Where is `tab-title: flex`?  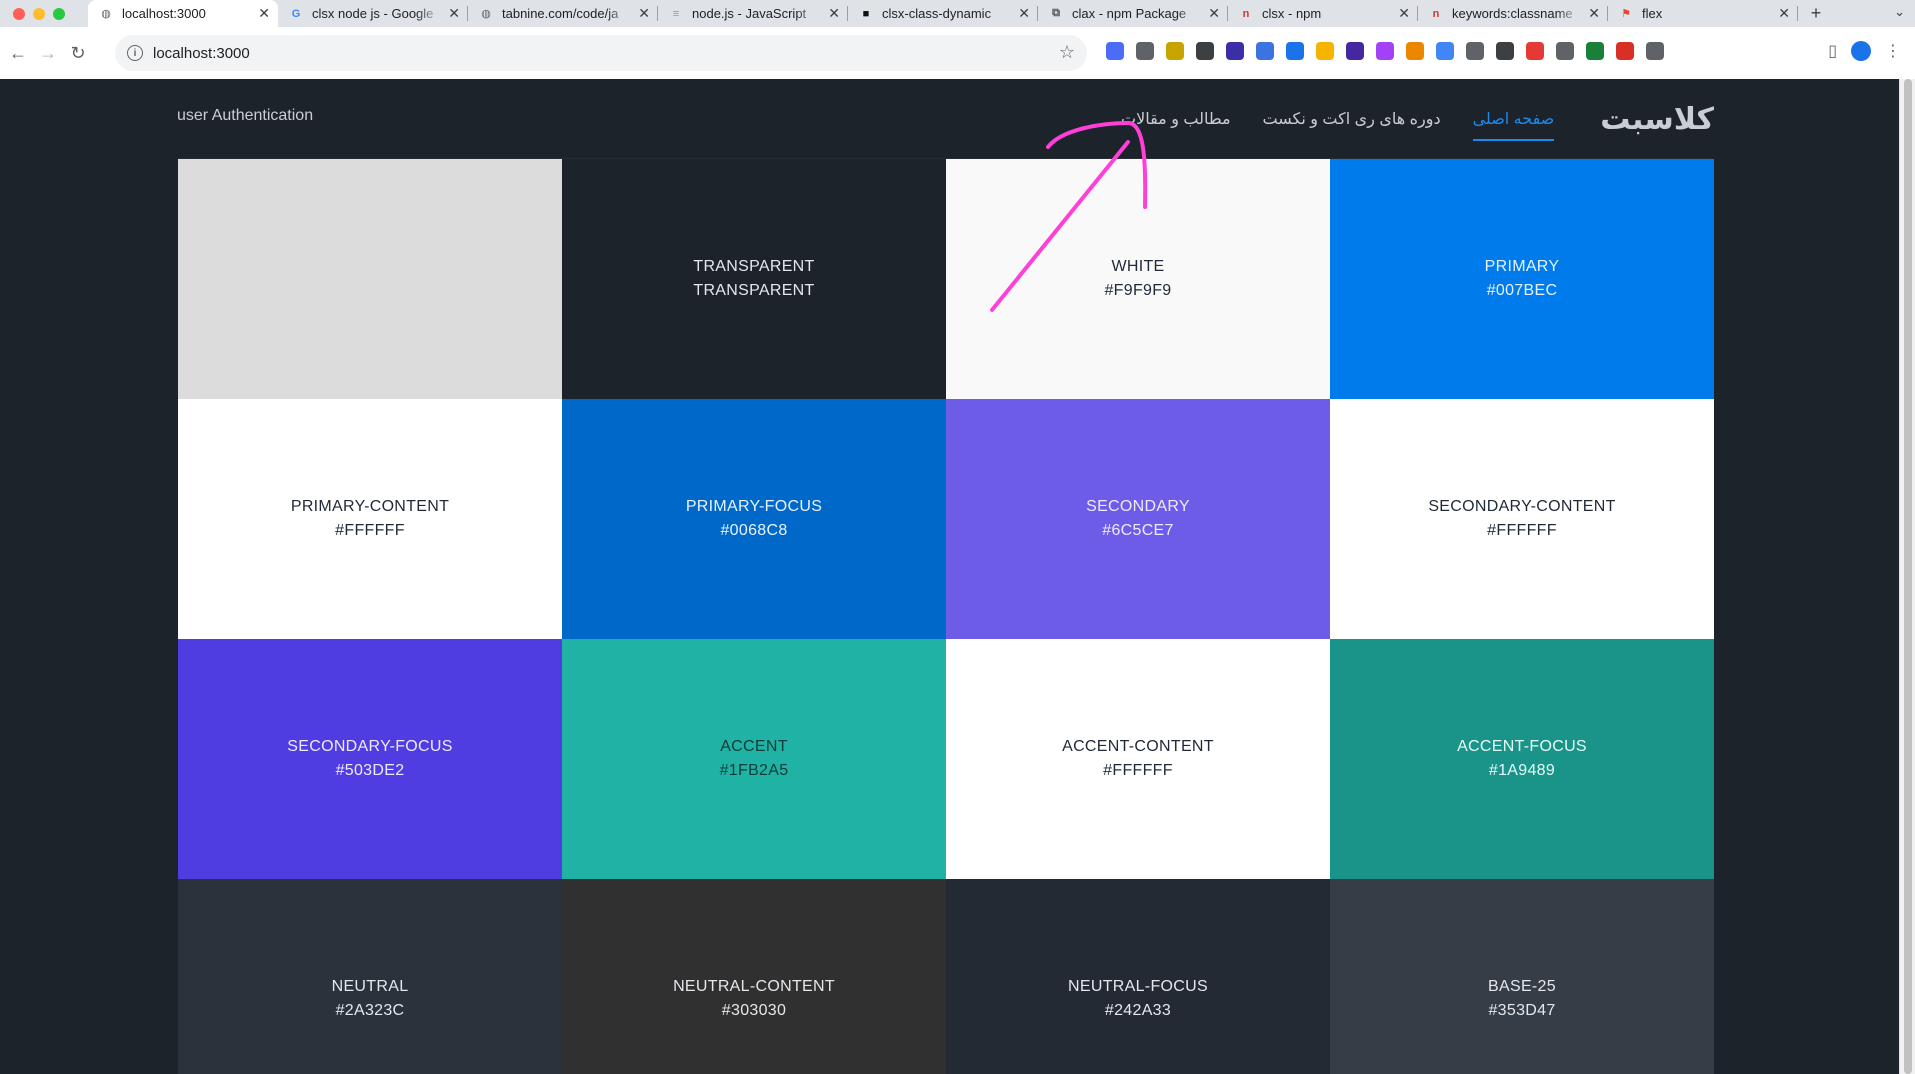
tab-title: flex is located at coordinates (1652, 13).